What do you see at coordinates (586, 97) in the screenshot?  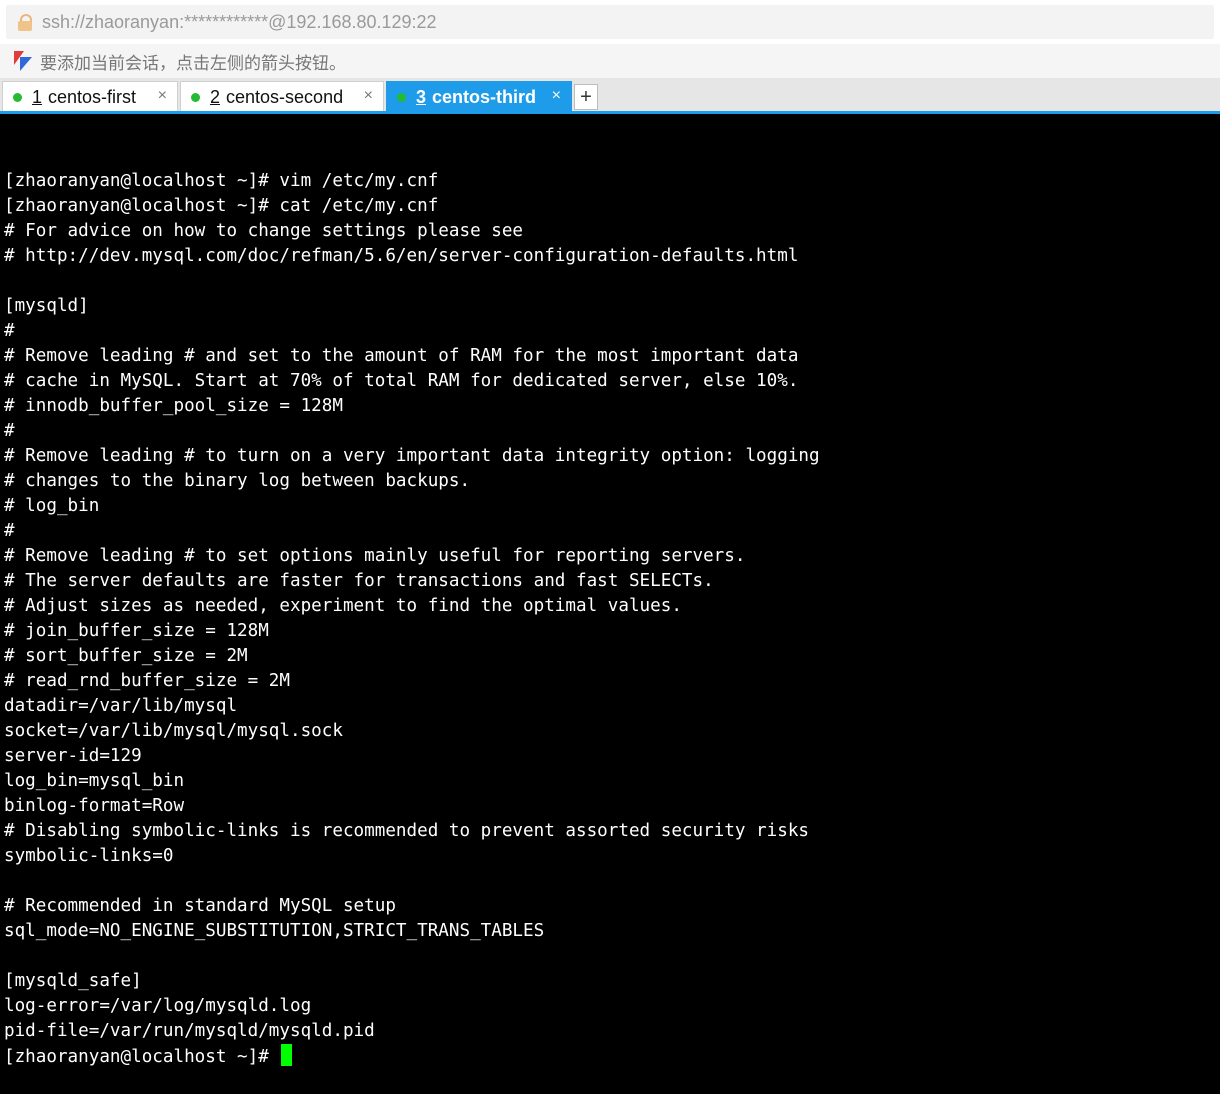 I see `new-tab-button: +` at bounding box center [586, 97].